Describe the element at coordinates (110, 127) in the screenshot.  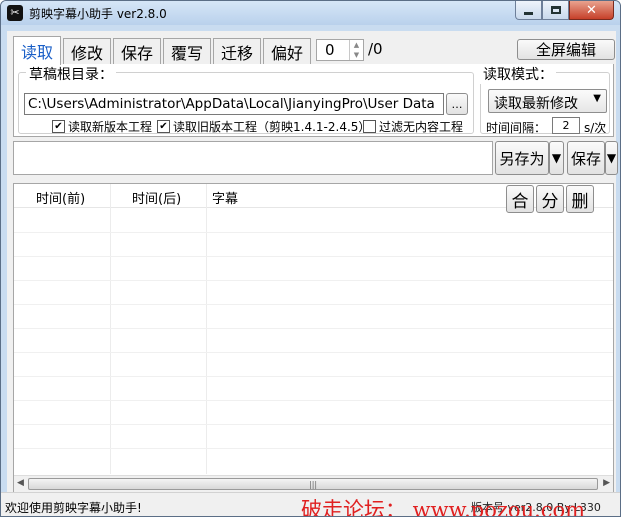
I see `option-label: 读取新版本工程` at that location.